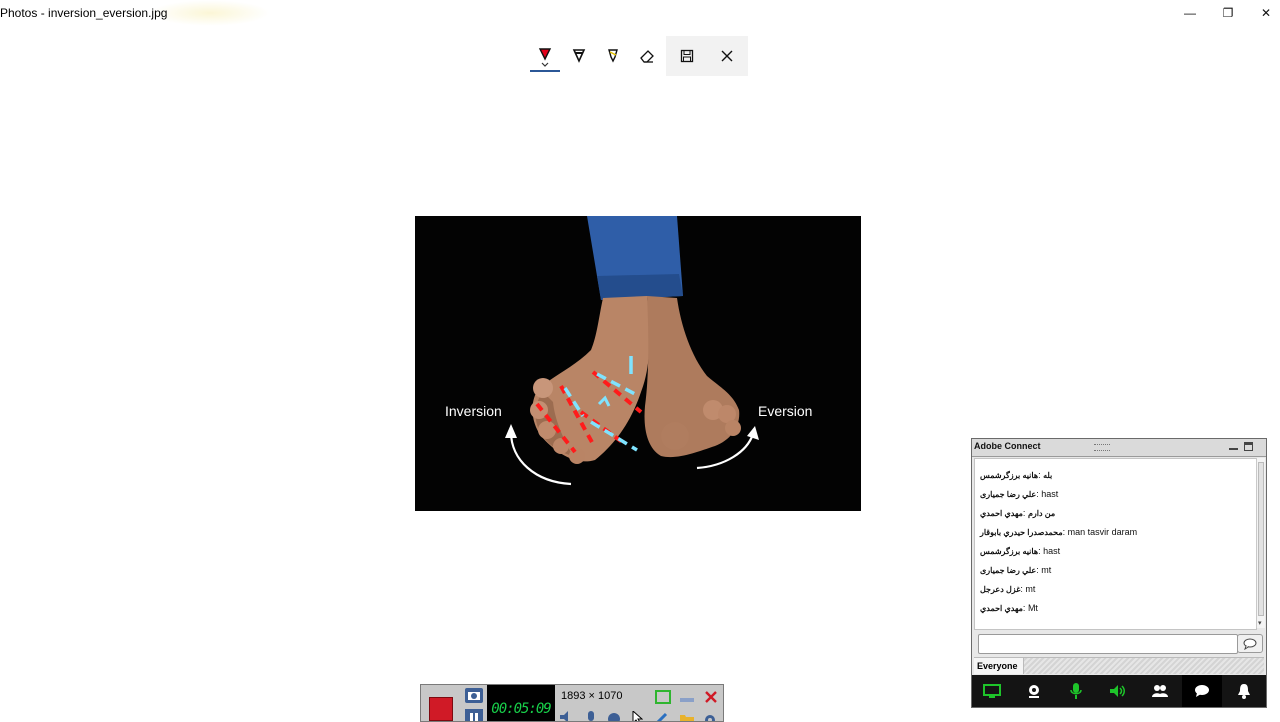 Image resolution: width=1280 pixels, height=722 pixels. Describe the element at coordinates (1190, 13) in the screenshot. I see `minimize-button: —` at that location.